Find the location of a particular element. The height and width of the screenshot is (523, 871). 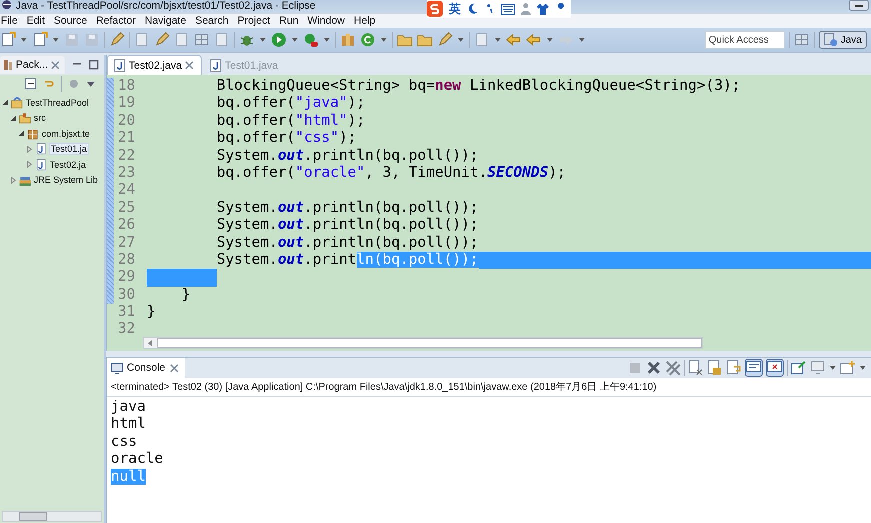

focus-icon is located at coordinates (74, 84).